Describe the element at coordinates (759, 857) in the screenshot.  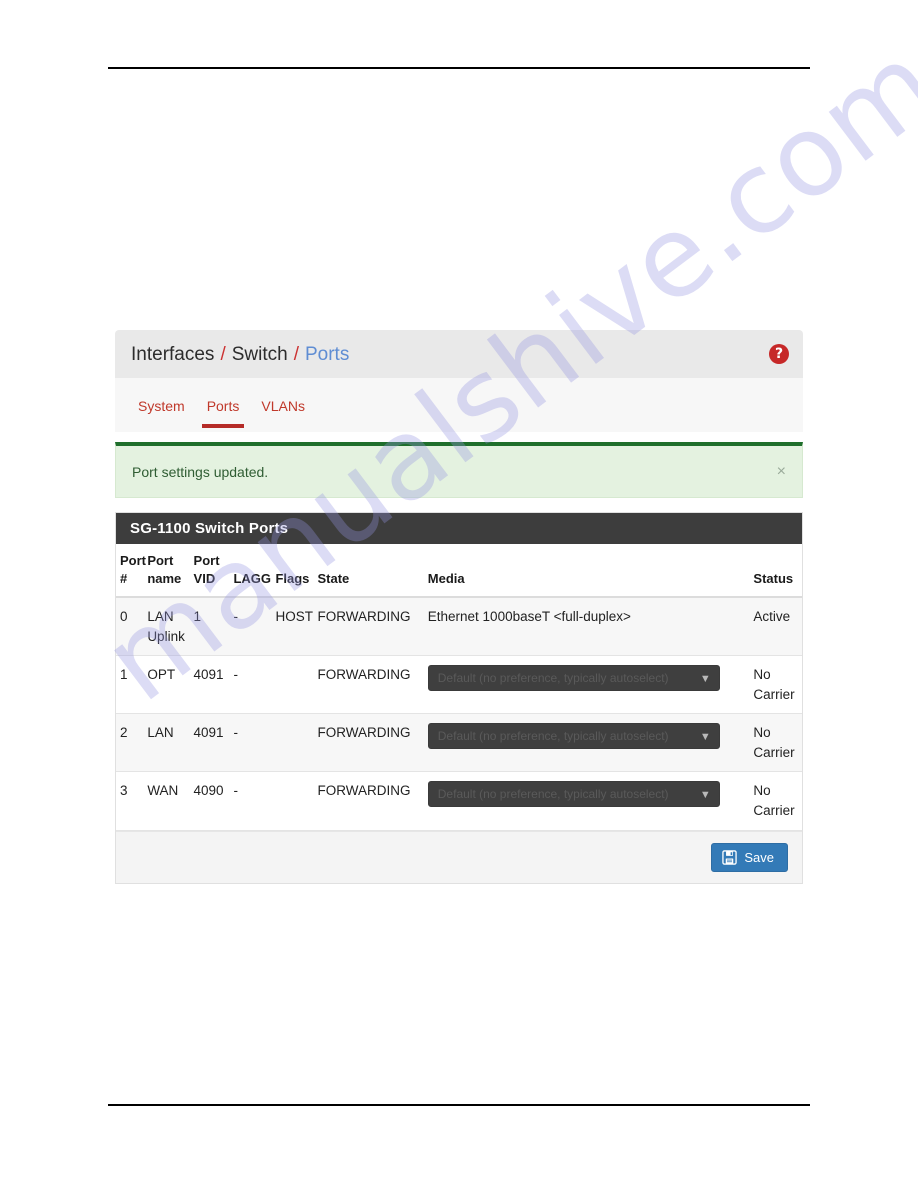
I see `save-button-label: Save` at that location.